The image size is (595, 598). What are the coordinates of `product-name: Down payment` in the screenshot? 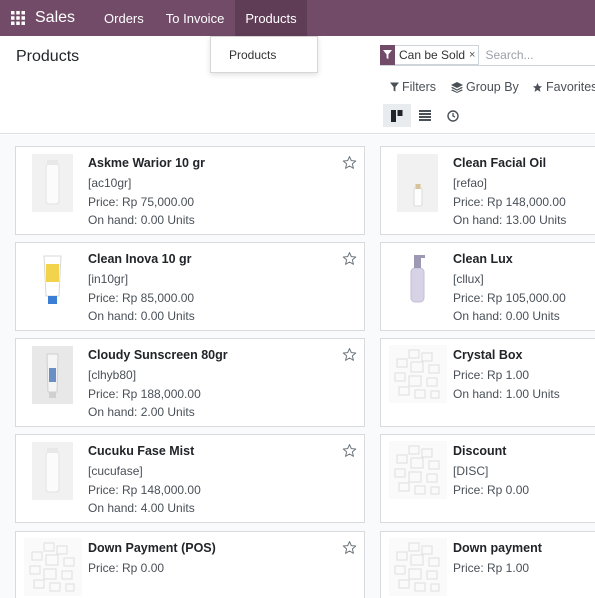 It's located at (497, 548).